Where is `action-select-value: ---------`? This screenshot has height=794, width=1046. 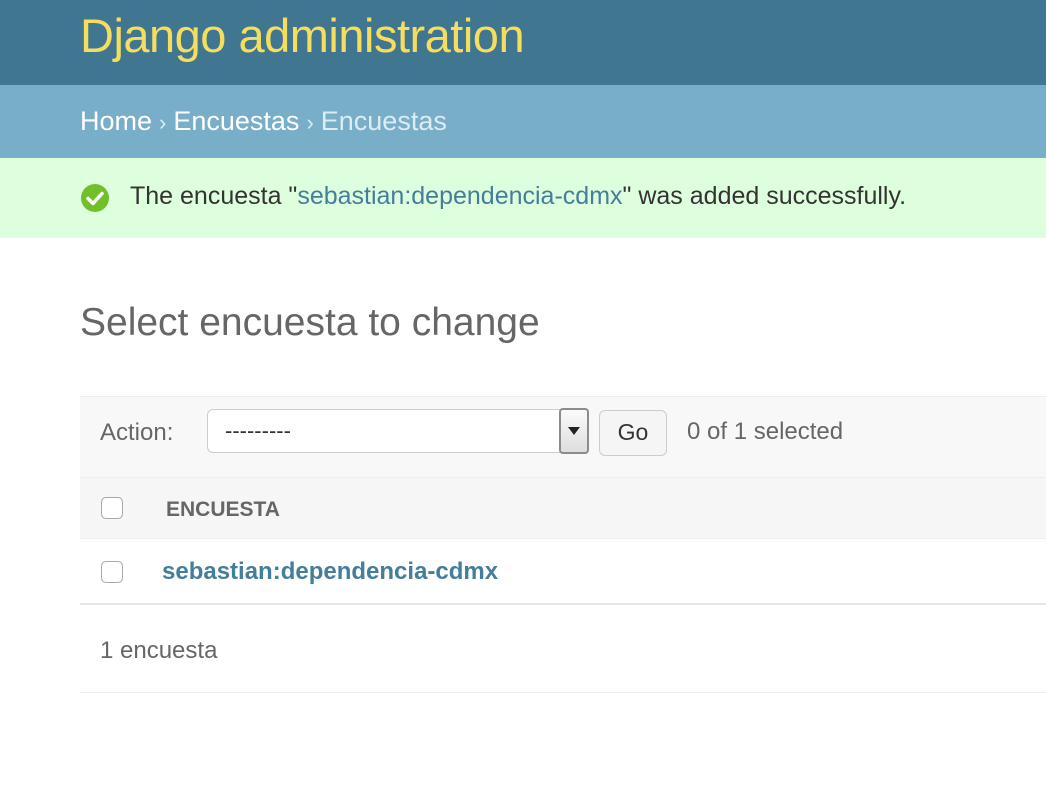 action-select-value: --------- is located at coordinates (258, 430).